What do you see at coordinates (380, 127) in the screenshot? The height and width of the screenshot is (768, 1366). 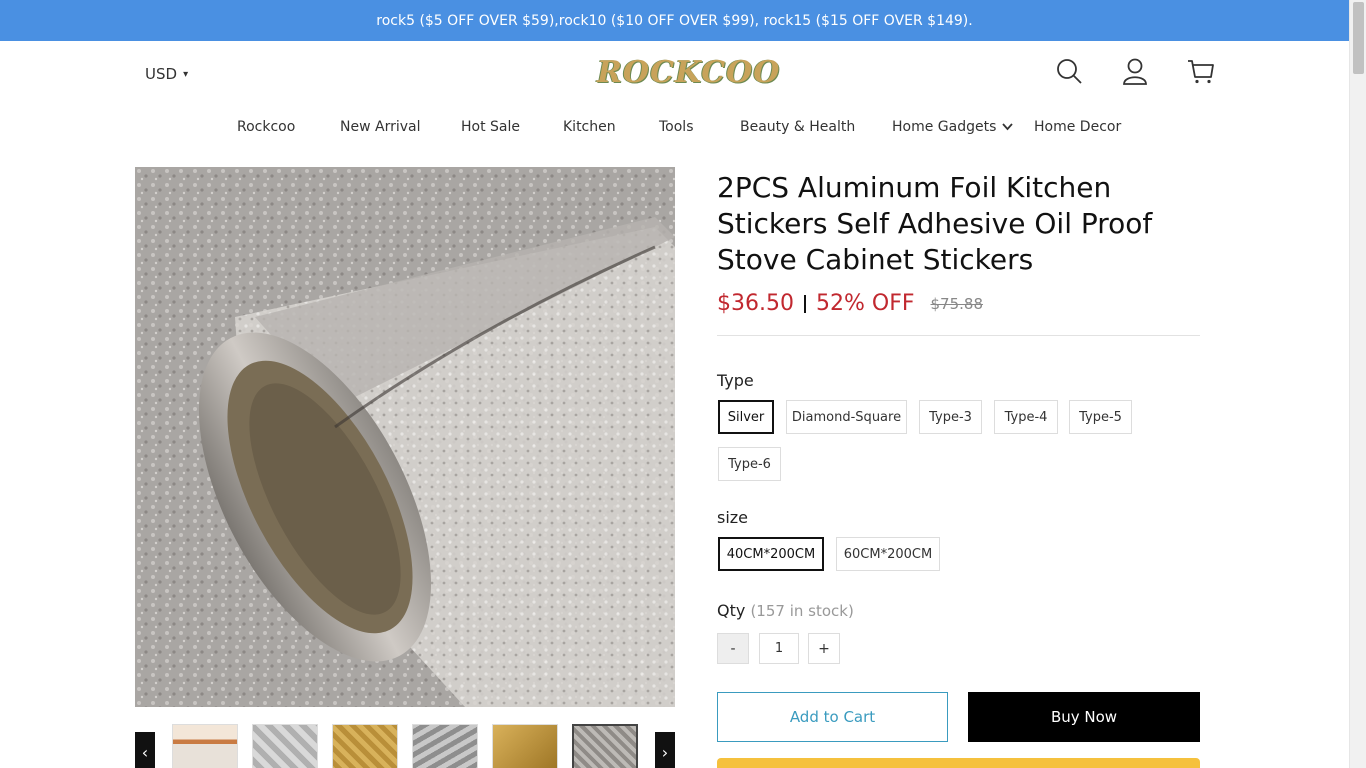 I see `nav-item-new-arrival: New Arrival` at bounding box center [380, 127].